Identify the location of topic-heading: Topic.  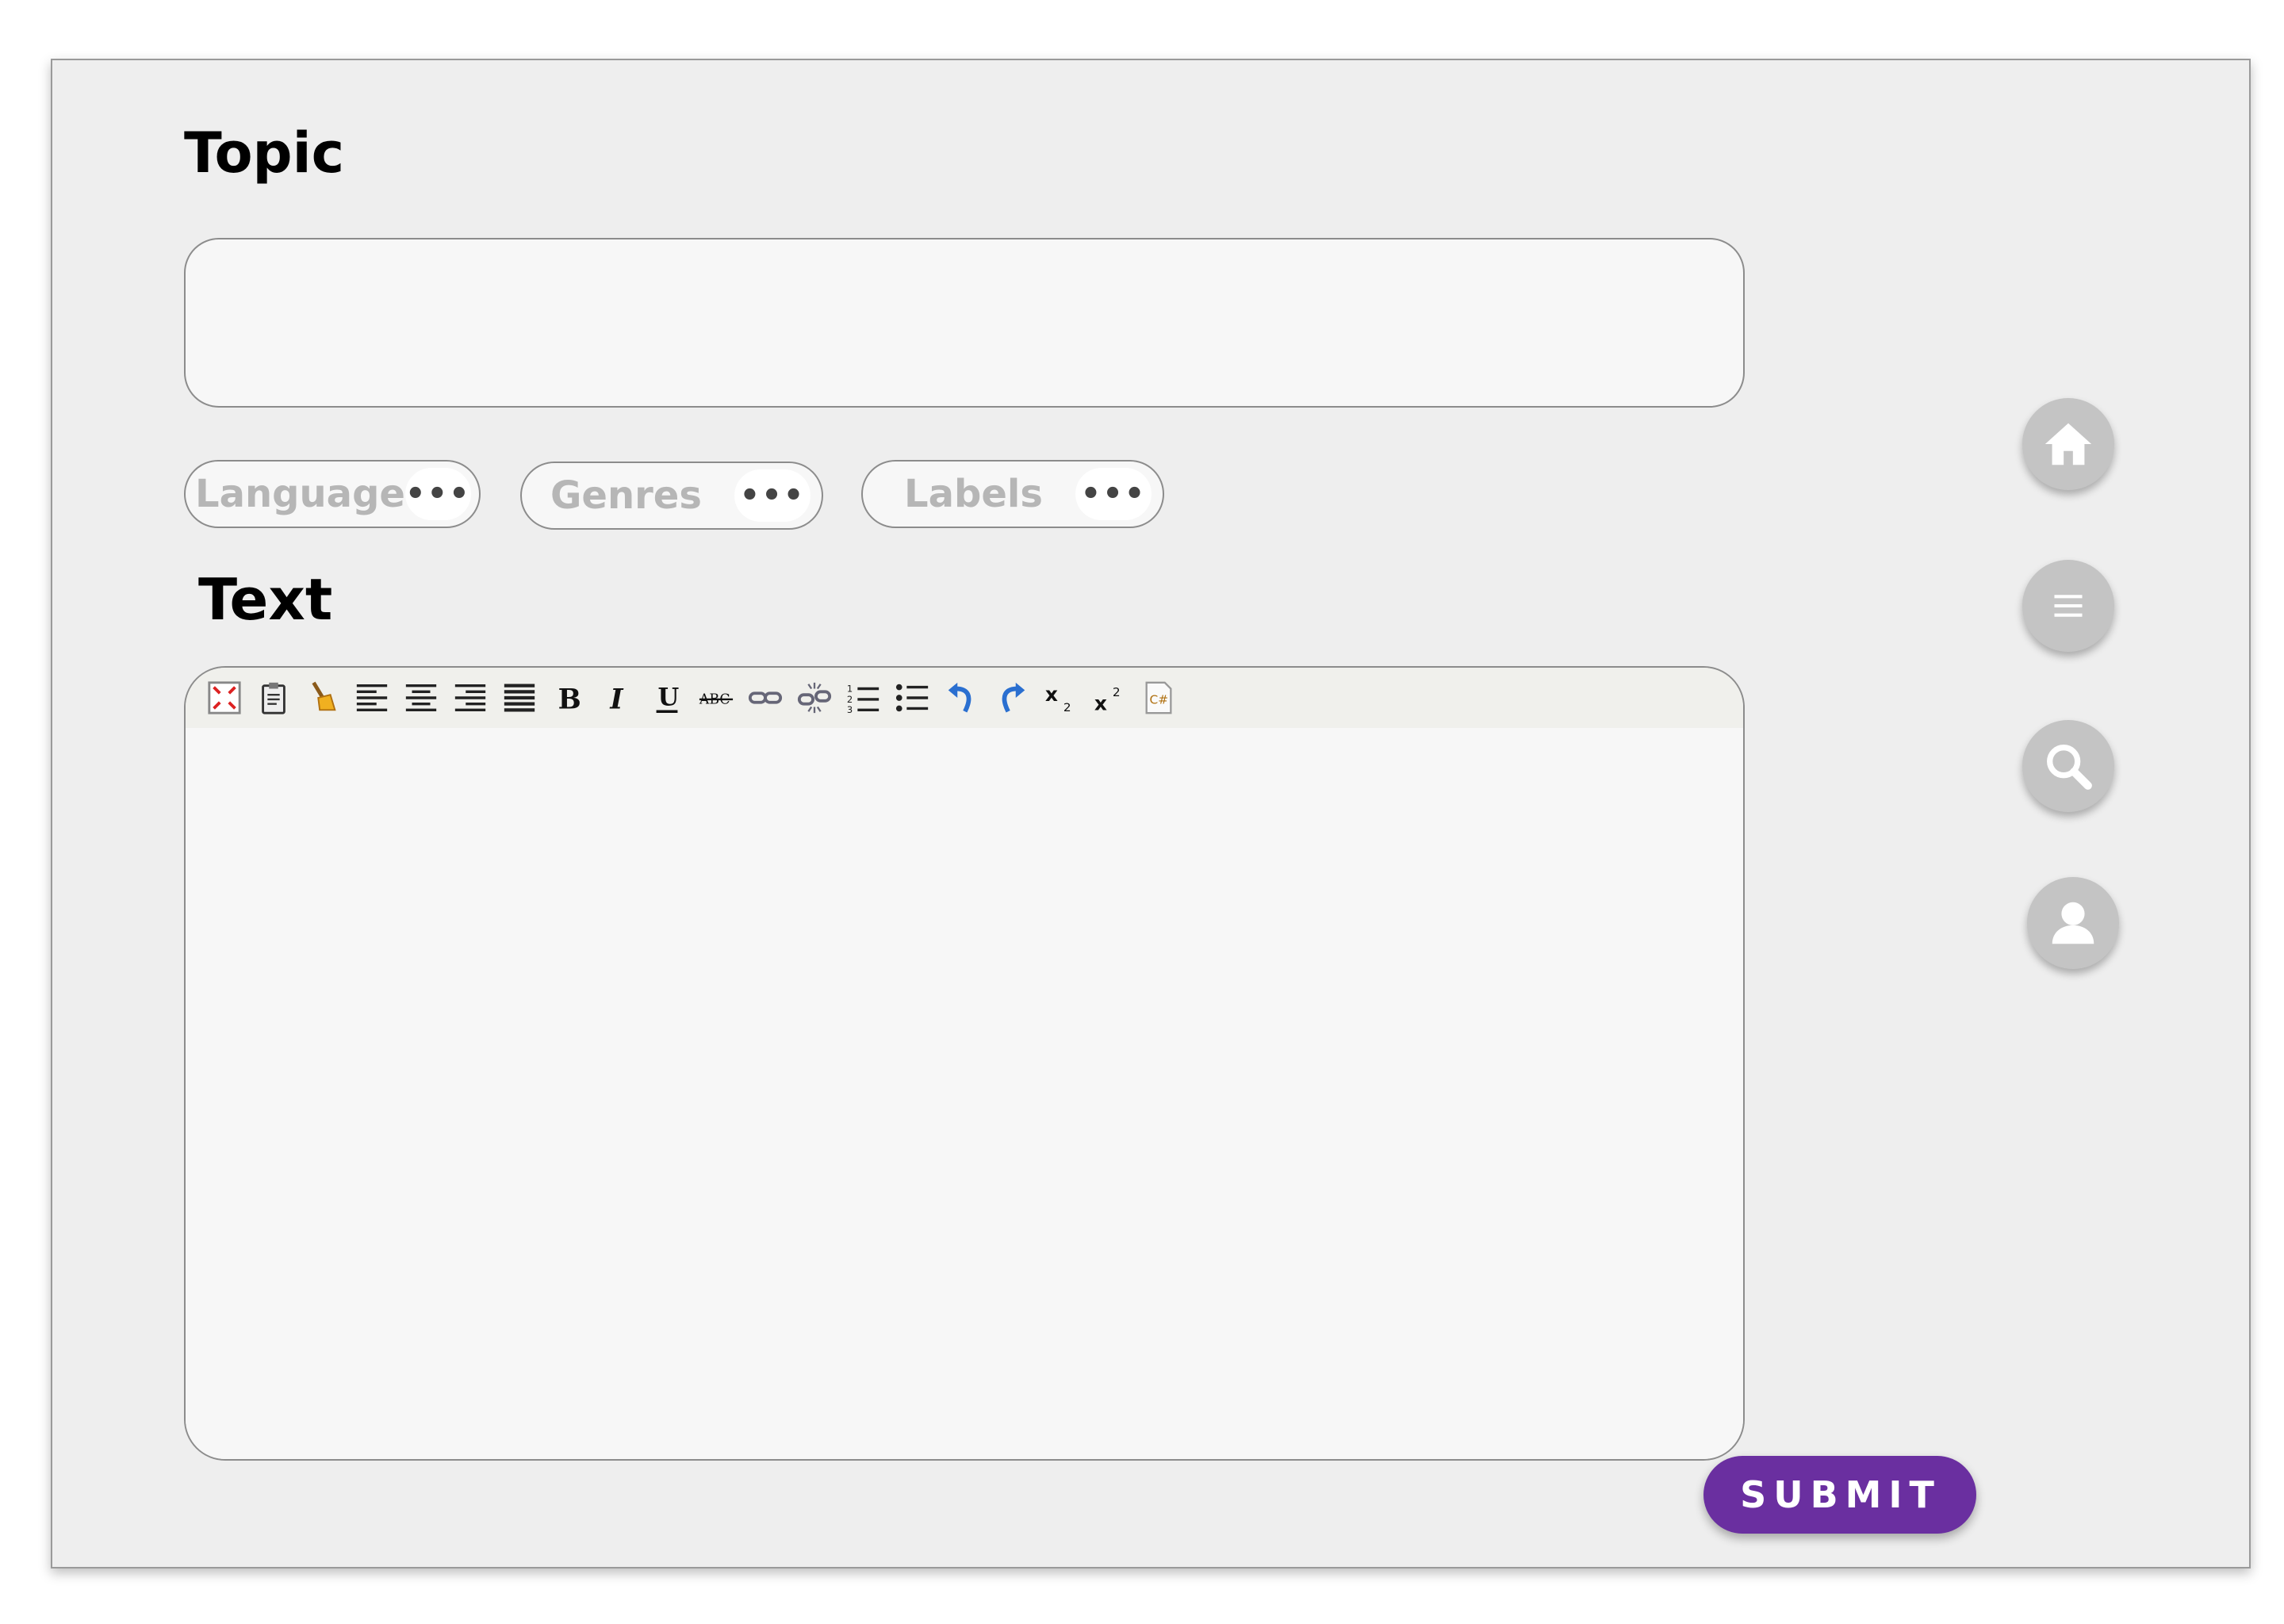
(264, 153).